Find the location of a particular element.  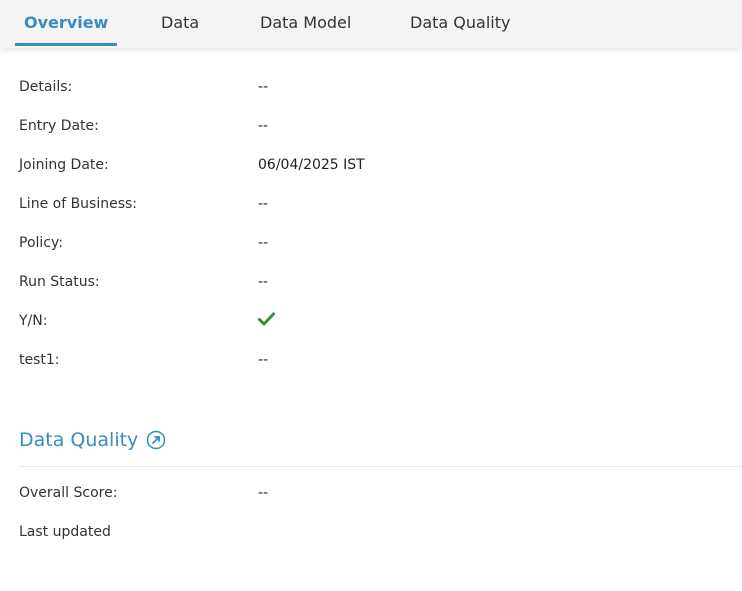

details-label: Details: is located at coordinates (46, 87).